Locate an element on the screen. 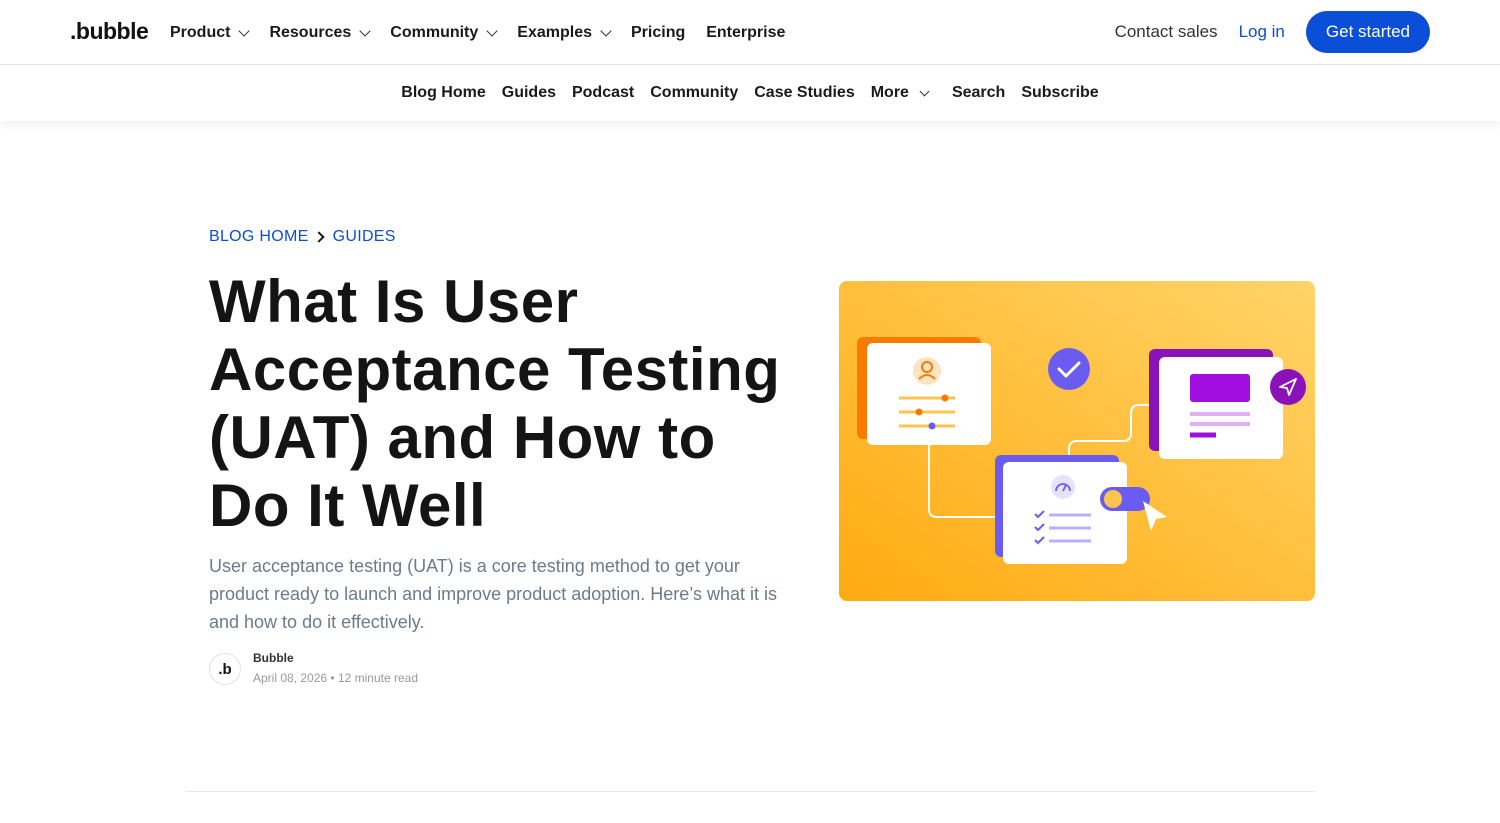  menu-item-label: Examples is located at coordinates (554, 32).